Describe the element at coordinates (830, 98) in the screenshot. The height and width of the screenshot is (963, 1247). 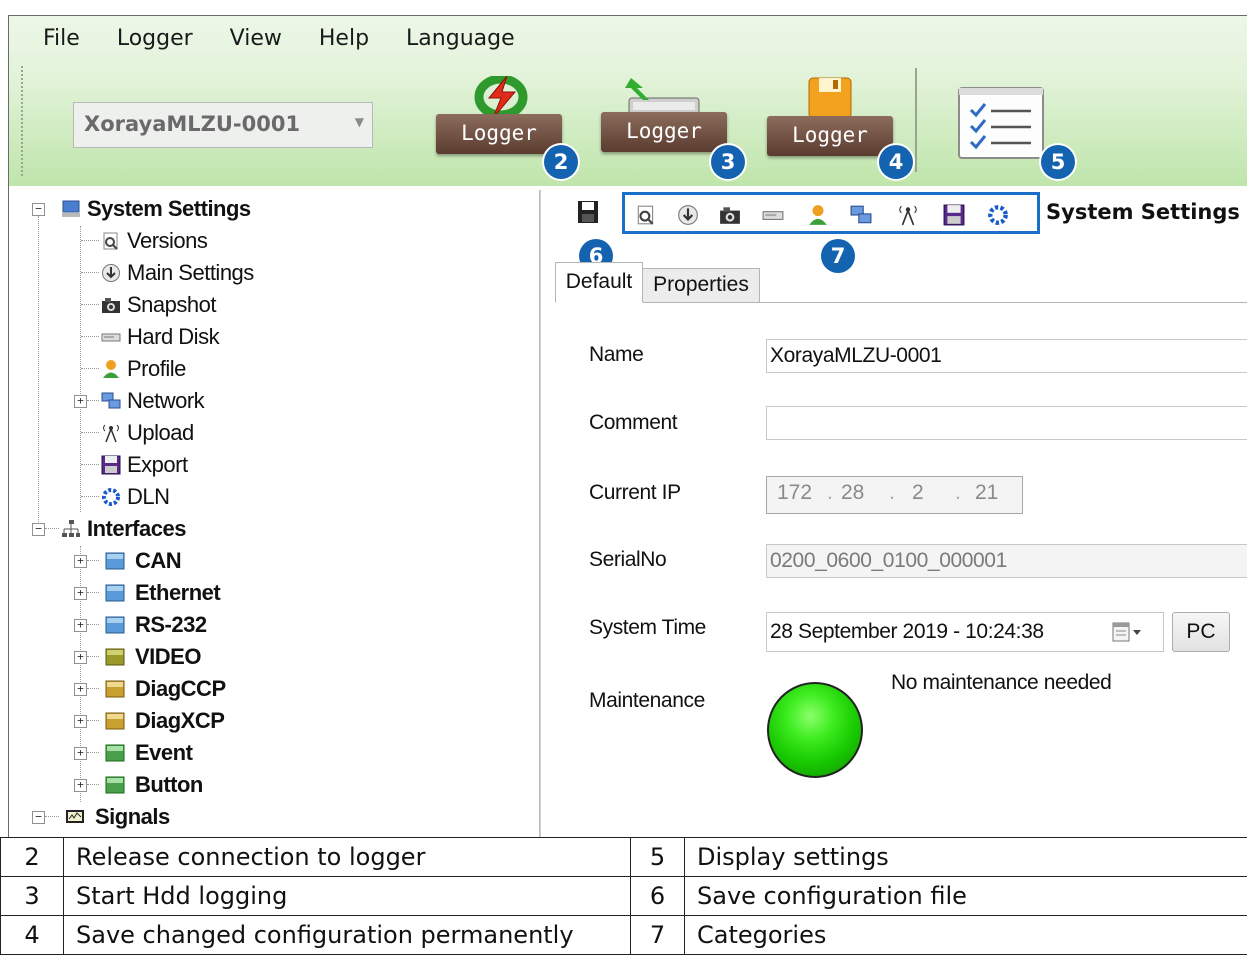
I see `floppy-save-icon` at that location.